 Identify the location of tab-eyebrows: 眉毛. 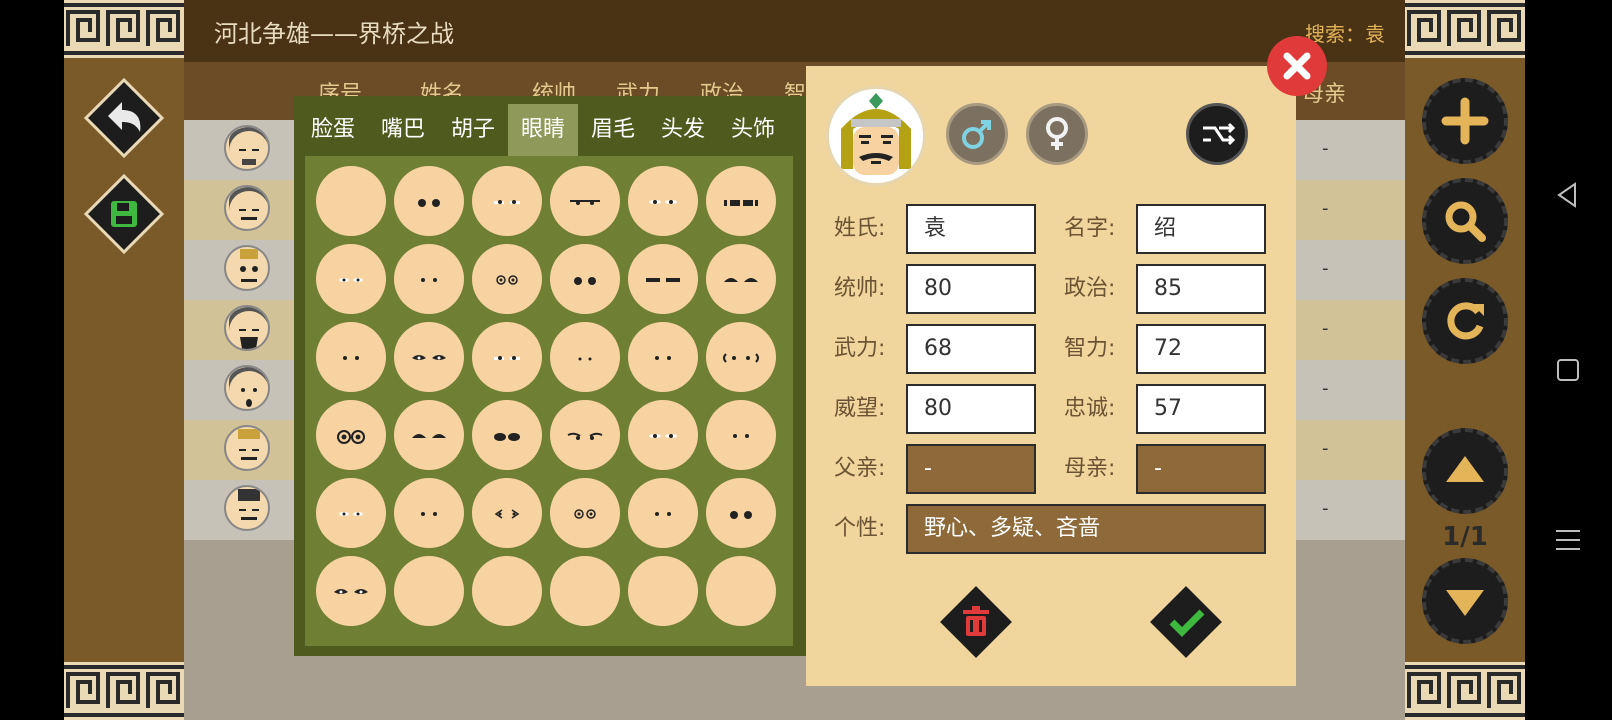
(613, 130).